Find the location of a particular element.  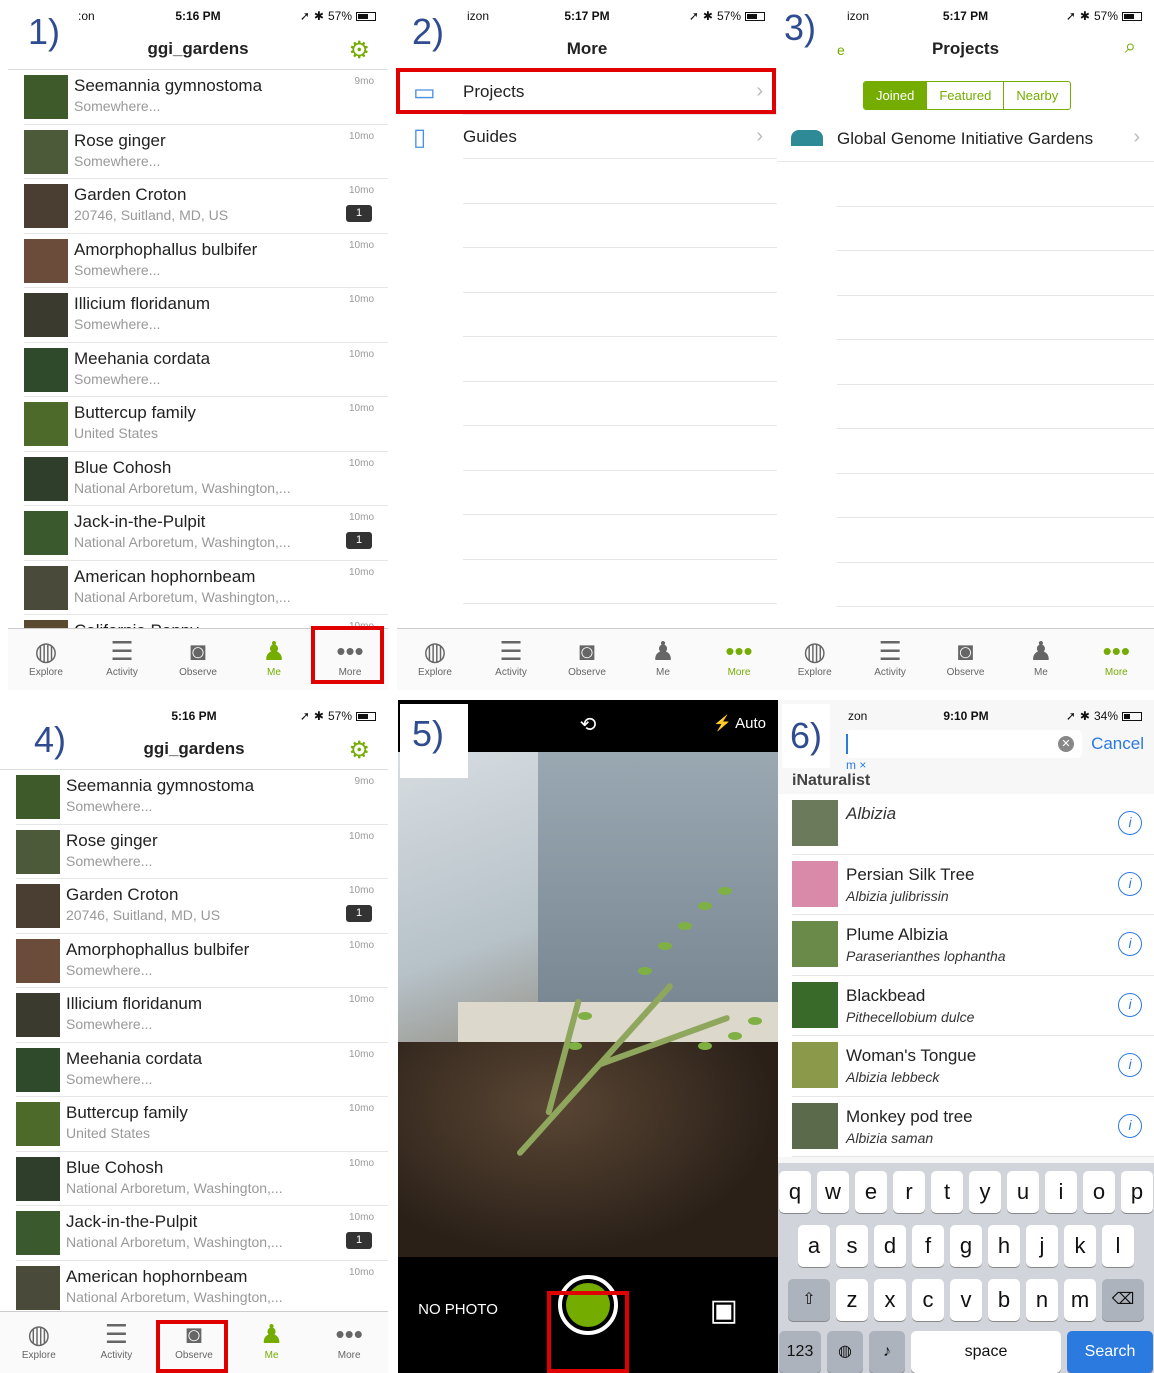

key-l: l is located at coordinates (1118, 1246).